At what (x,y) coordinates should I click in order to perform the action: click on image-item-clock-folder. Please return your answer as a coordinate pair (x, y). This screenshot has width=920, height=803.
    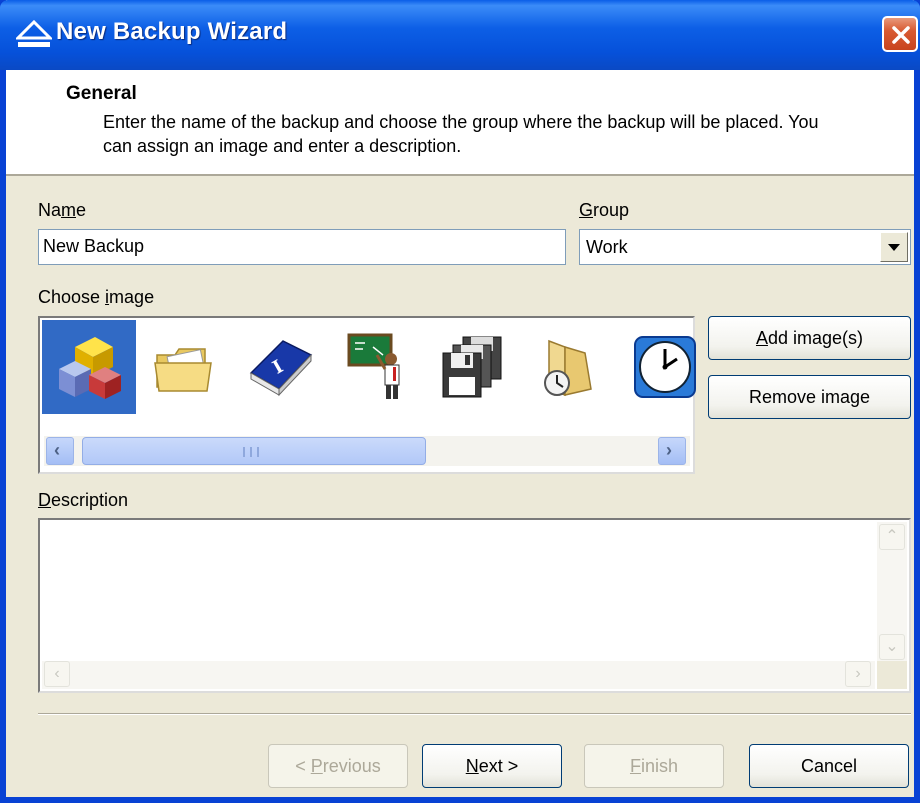
    Looking at the image, I should click on (569, 367).